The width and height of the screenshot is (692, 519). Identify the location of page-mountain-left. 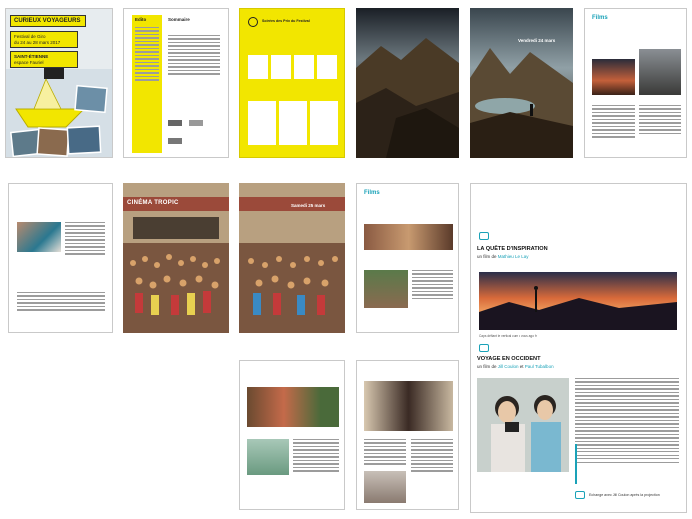
(407, 83).